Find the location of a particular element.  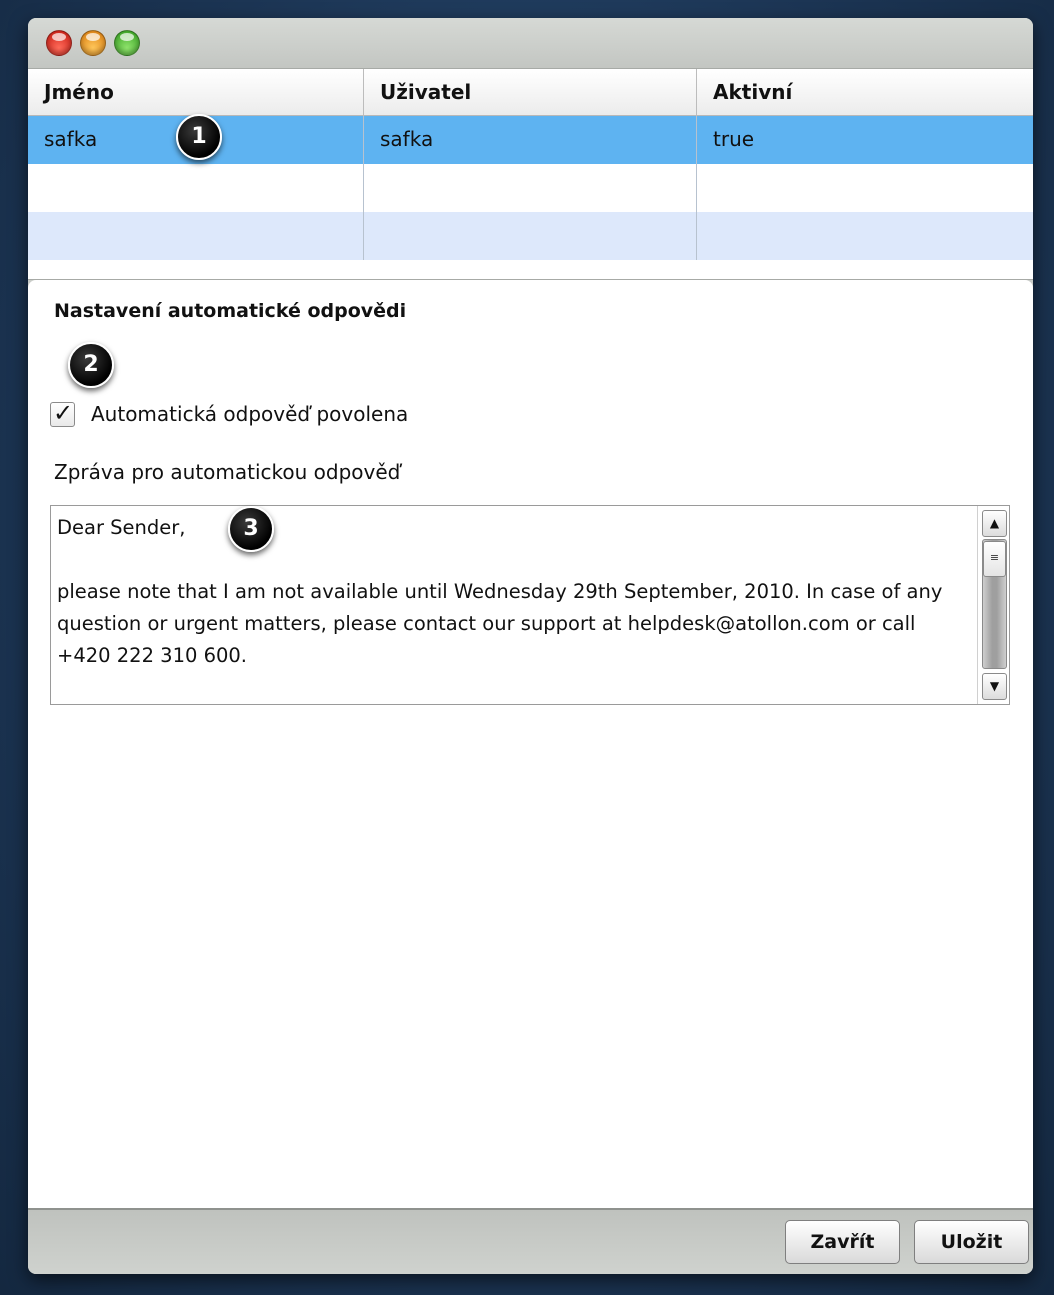

scroll-down-arrow-icon: ▼ is located at coordinates (994, 686).